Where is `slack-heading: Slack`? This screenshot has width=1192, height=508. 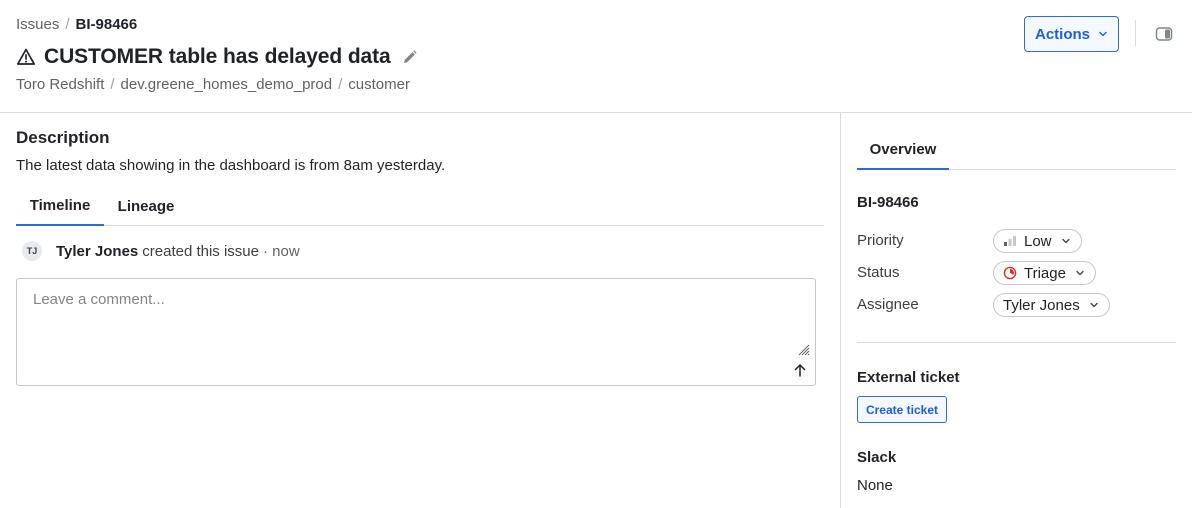 slack-heading: Slack is located at coordinates (877, 457).